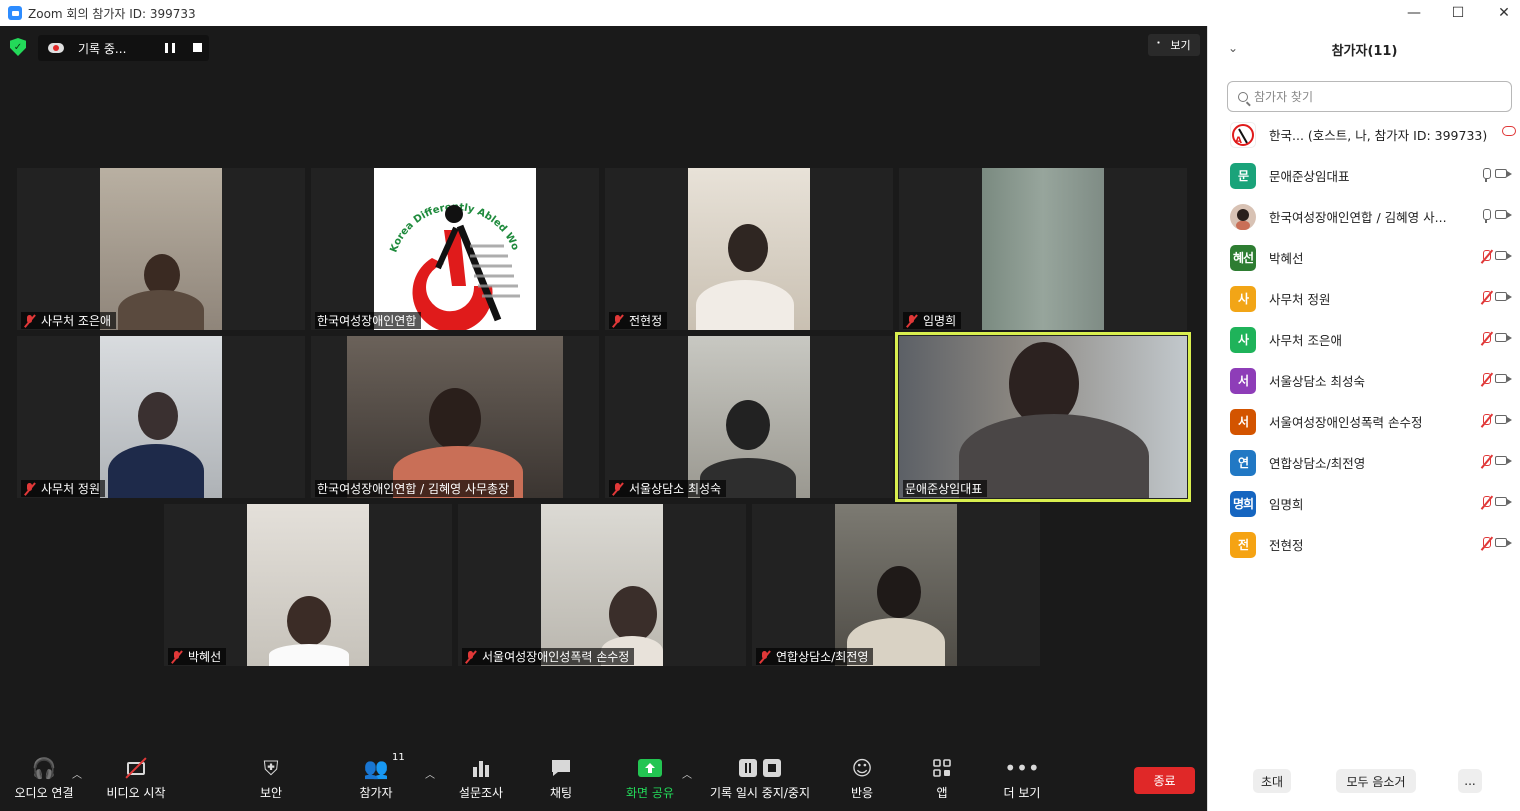 This screenshot has width=1520, height=811. Describe the element at coordinates (1364, 544) in the screenshot. I see `participant-row: 전 전현정` at that location.